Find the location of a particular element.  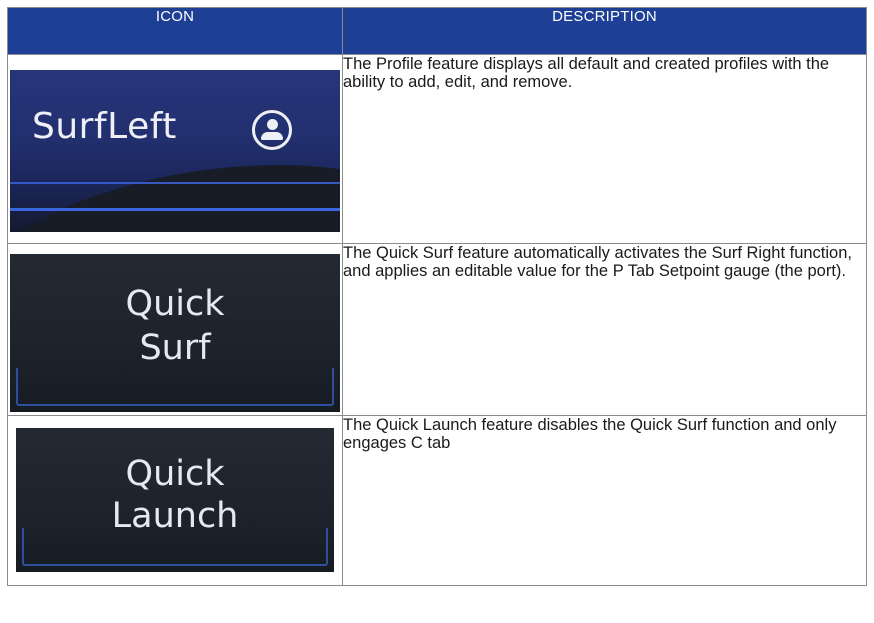

icon-cell: SurfLeft is located at coordinates (175, 149).